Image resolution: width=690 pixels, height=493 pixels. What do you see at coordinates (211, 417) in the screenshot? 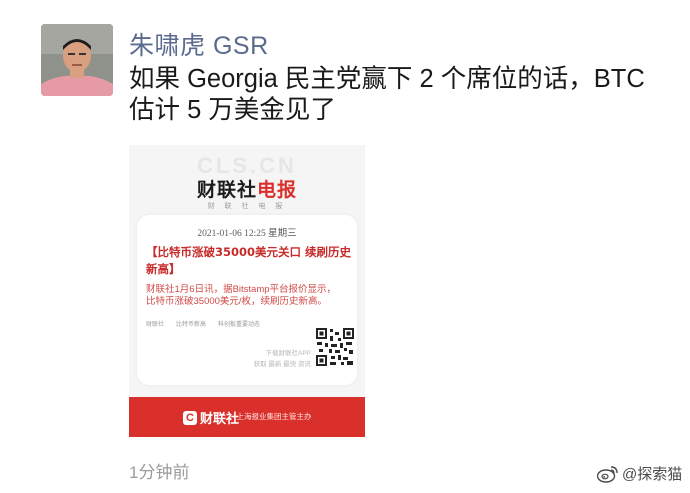
I see `card-footer-logo: C 财联社` at bounding box center [211, 417].